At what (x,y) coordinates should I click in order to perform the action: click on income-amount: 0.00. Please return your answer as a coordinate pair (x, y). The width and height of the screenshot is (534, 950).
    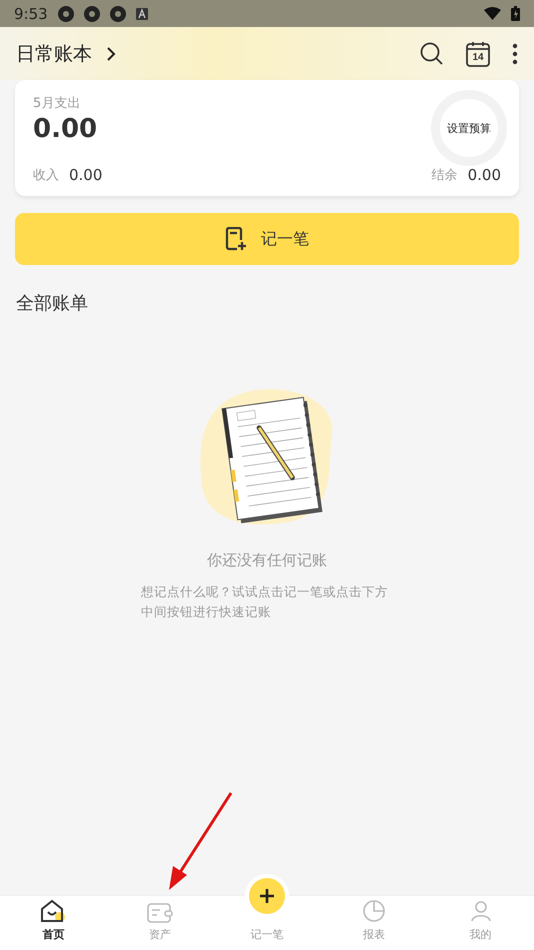
    Looking at the image, I should click on (85, 175).